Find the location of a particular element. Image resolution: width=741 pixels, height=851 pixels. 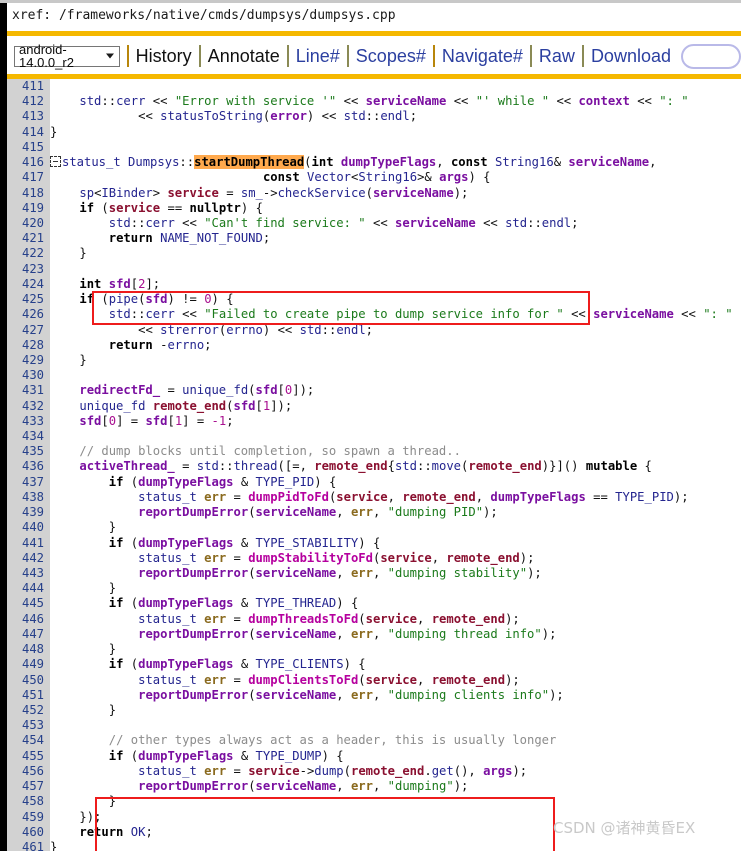

line-number: 457 is located at coordinates (28, 786).